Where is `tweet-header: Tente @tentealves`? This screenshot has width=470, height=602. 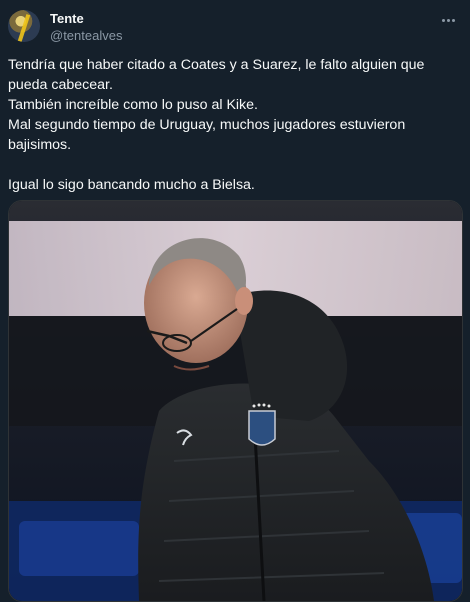 tweet-header: Tente @tentealves is located at coordinates (235, 26).